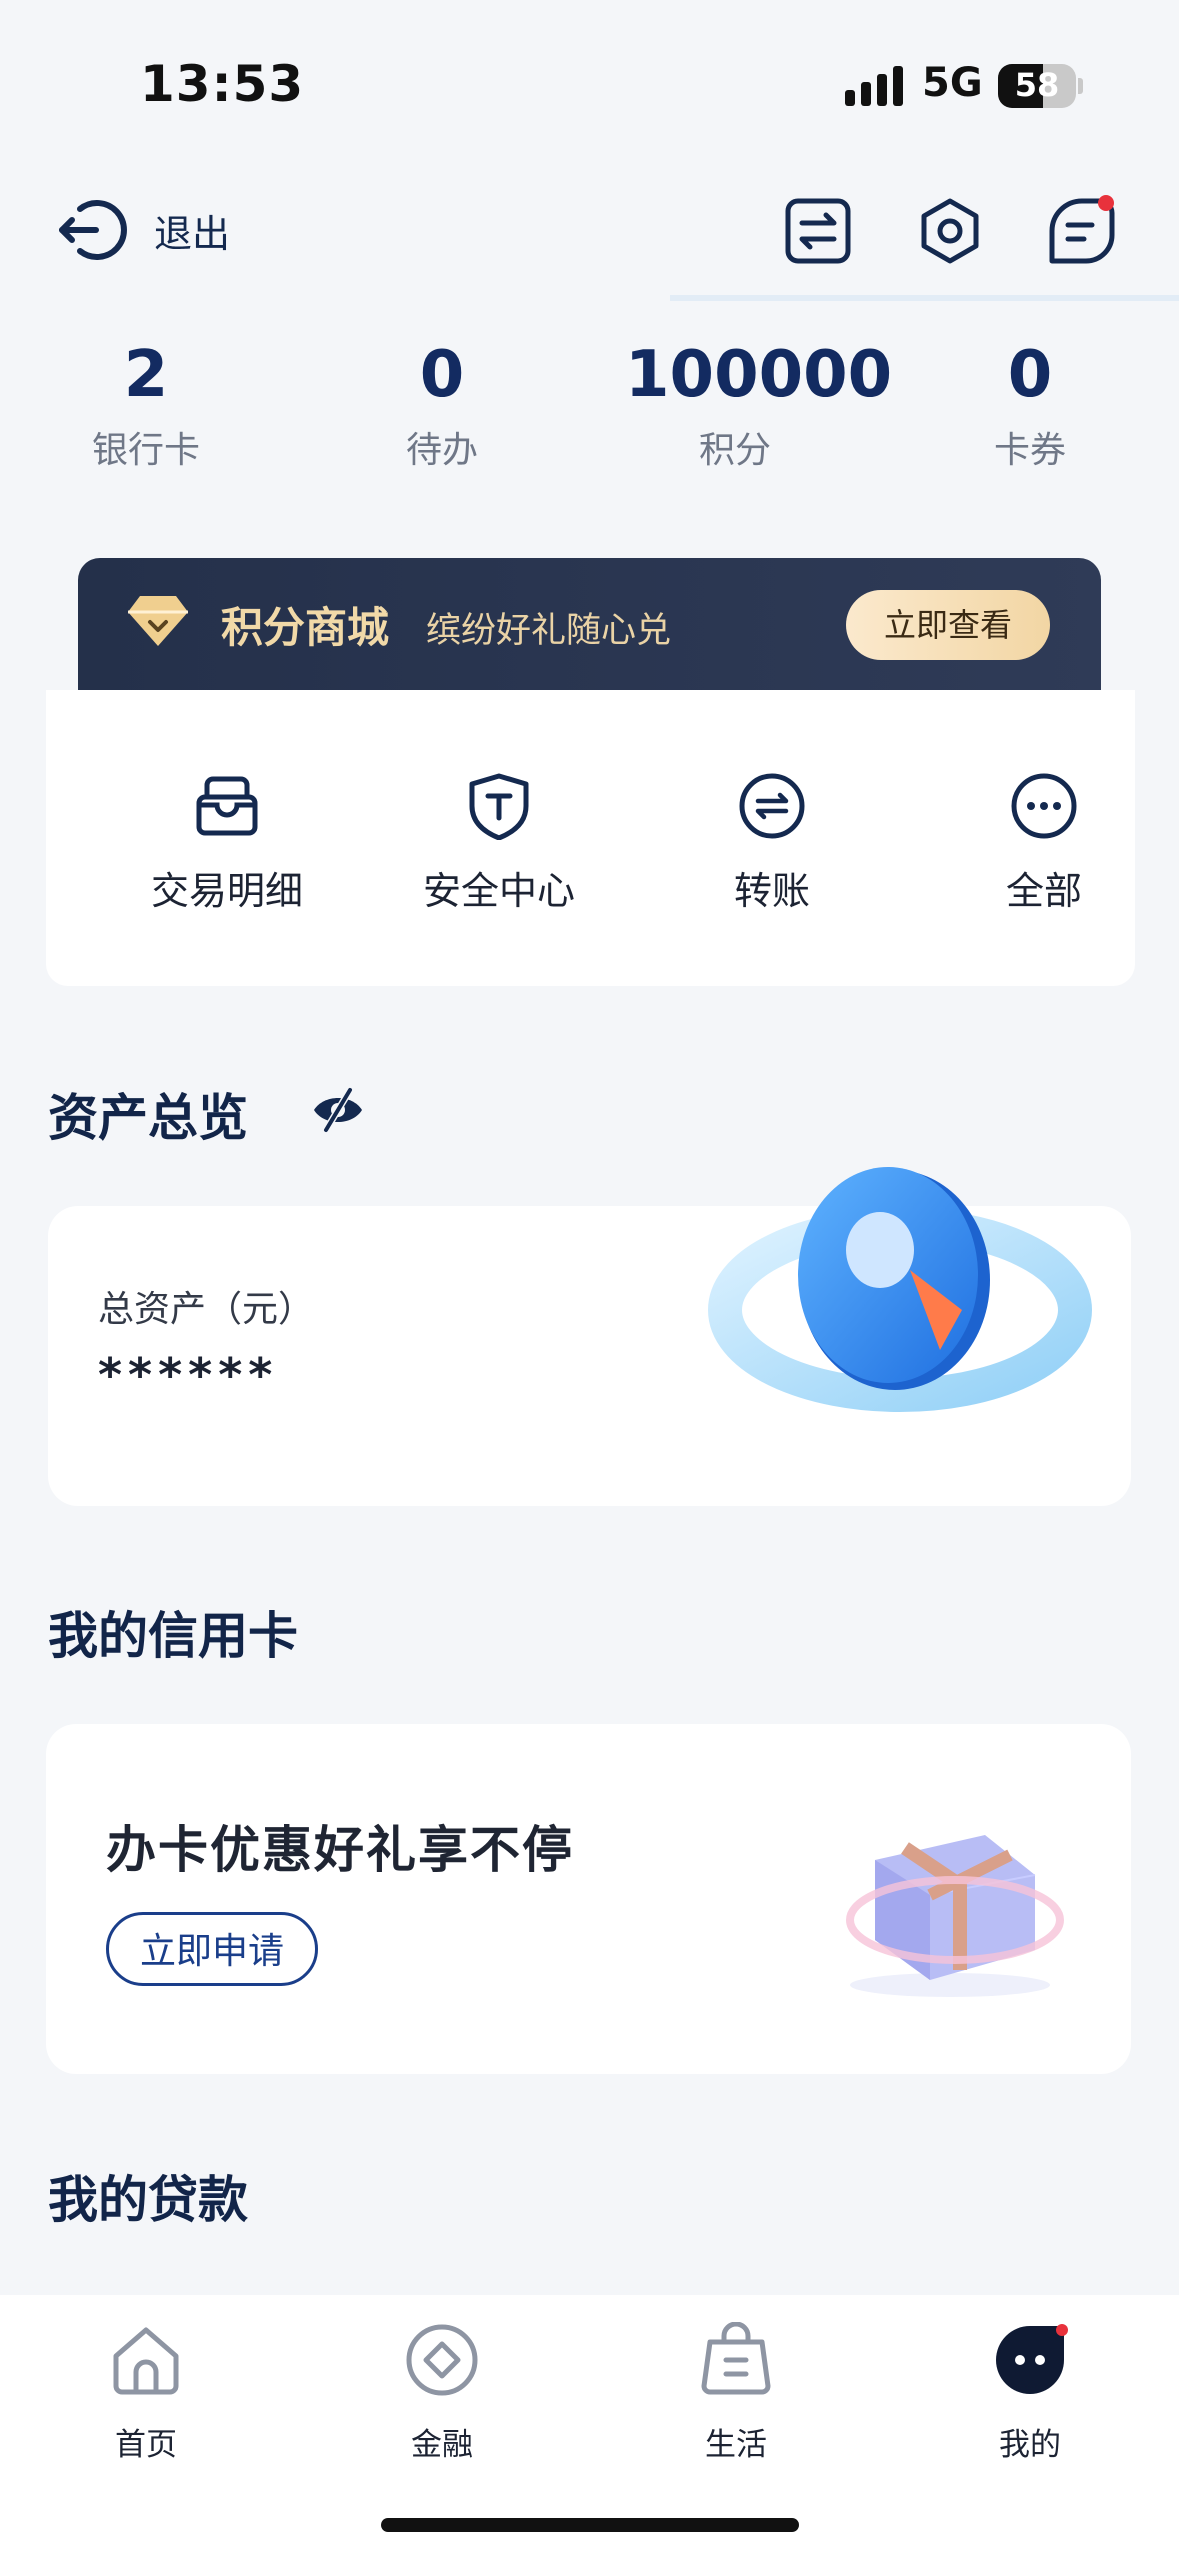 The height and width of the screenshot is (2556, 1179). I want to click on more-icon, so click(1044, 806).